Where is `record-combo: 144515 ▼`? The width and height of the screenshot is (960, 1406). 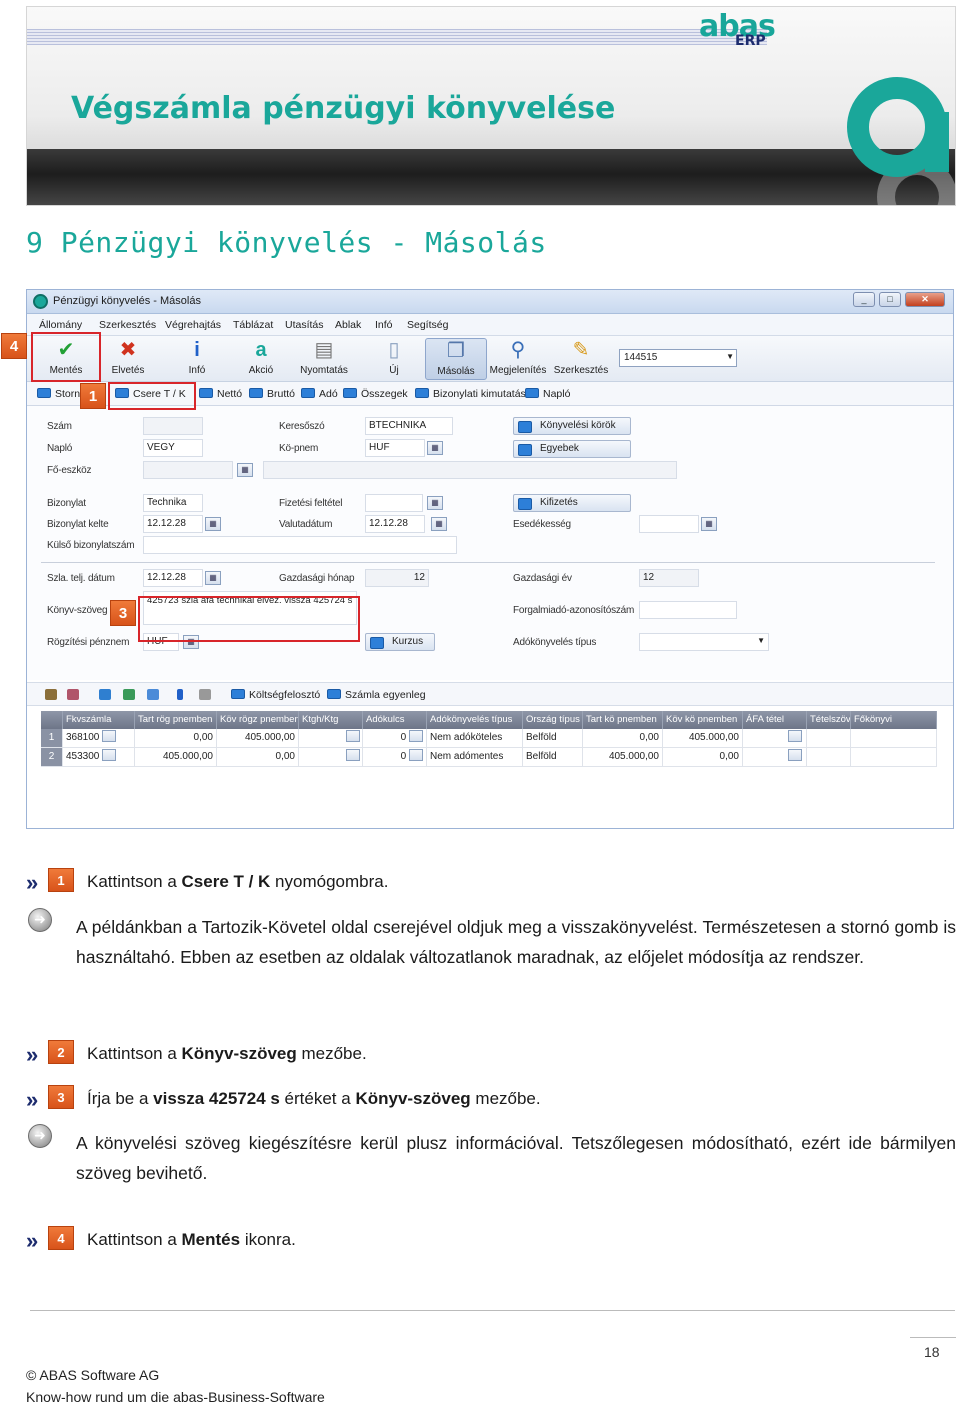
record-combo: 144515 ▼ is located at coordinates (678, 358).